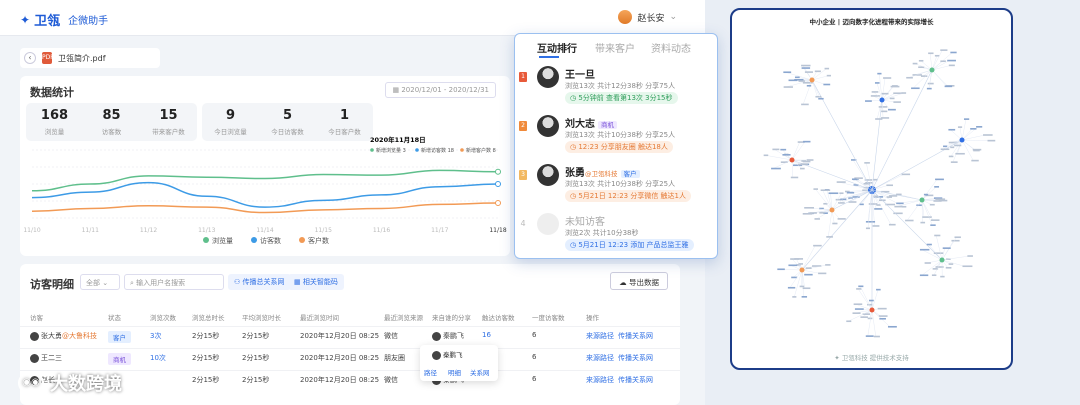  I want to click on status-badge: 商机, so click(119, 359).